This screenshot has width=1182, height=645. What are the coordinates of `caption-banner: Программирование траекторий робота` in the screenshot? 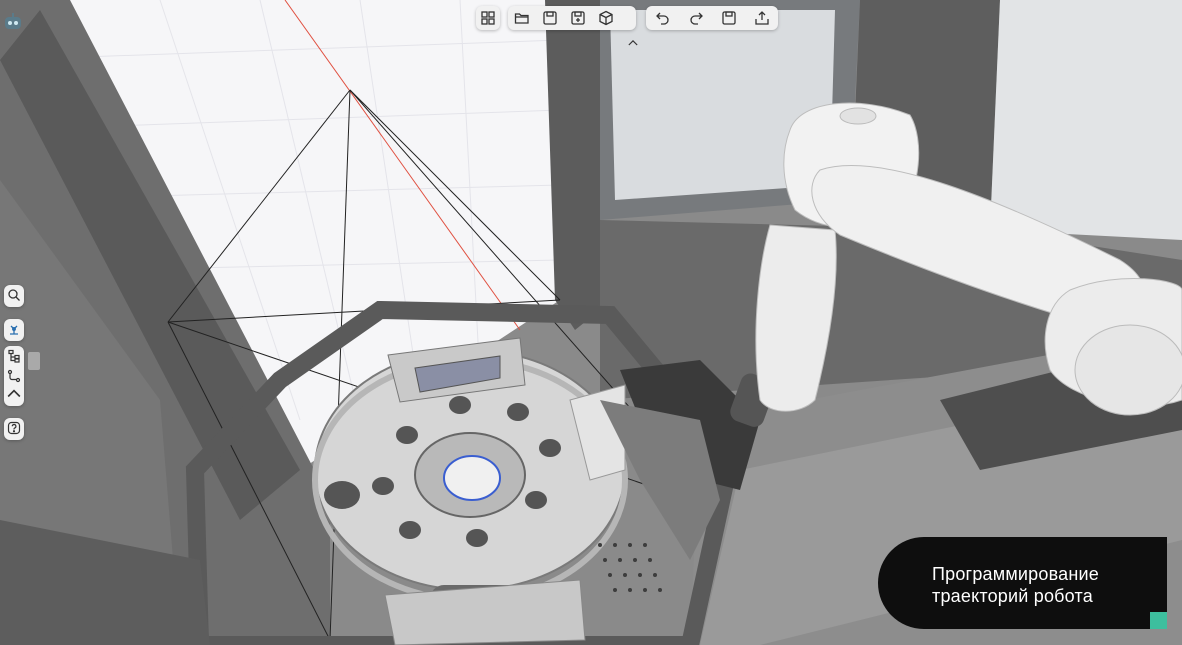 It's located at (1022, 583).